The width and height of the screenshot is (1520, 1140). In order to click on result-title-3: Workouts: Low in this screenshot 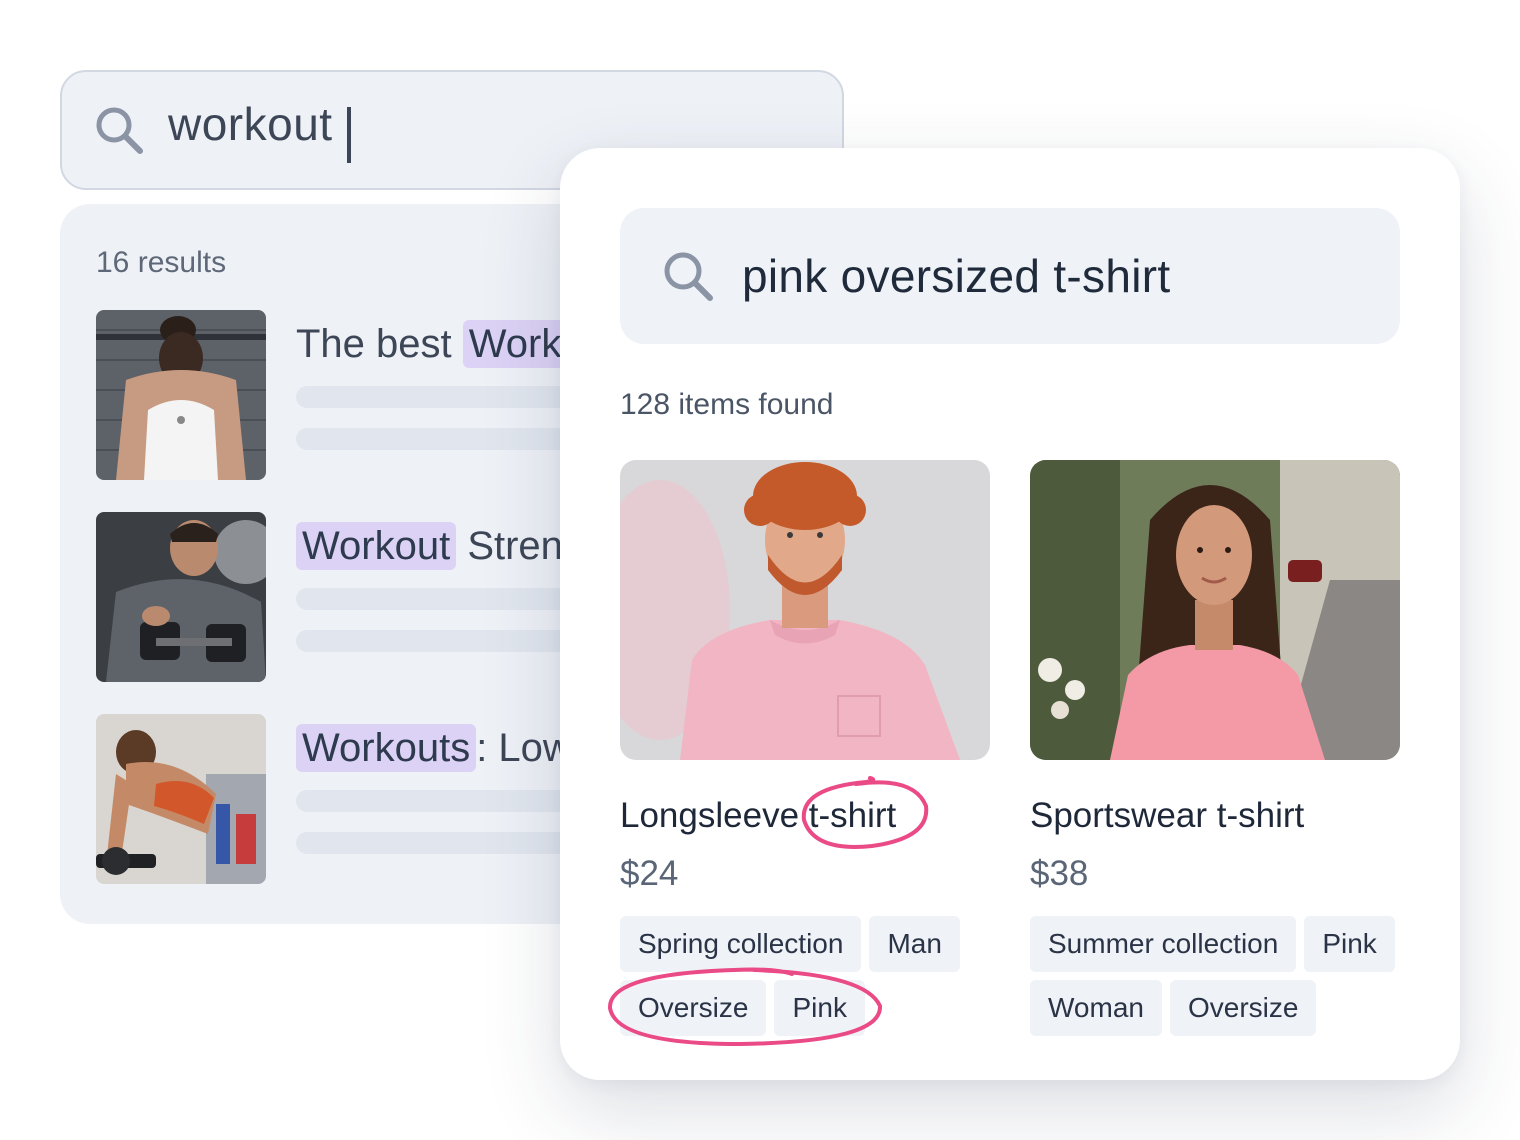, I will do `click(434, 748)`.